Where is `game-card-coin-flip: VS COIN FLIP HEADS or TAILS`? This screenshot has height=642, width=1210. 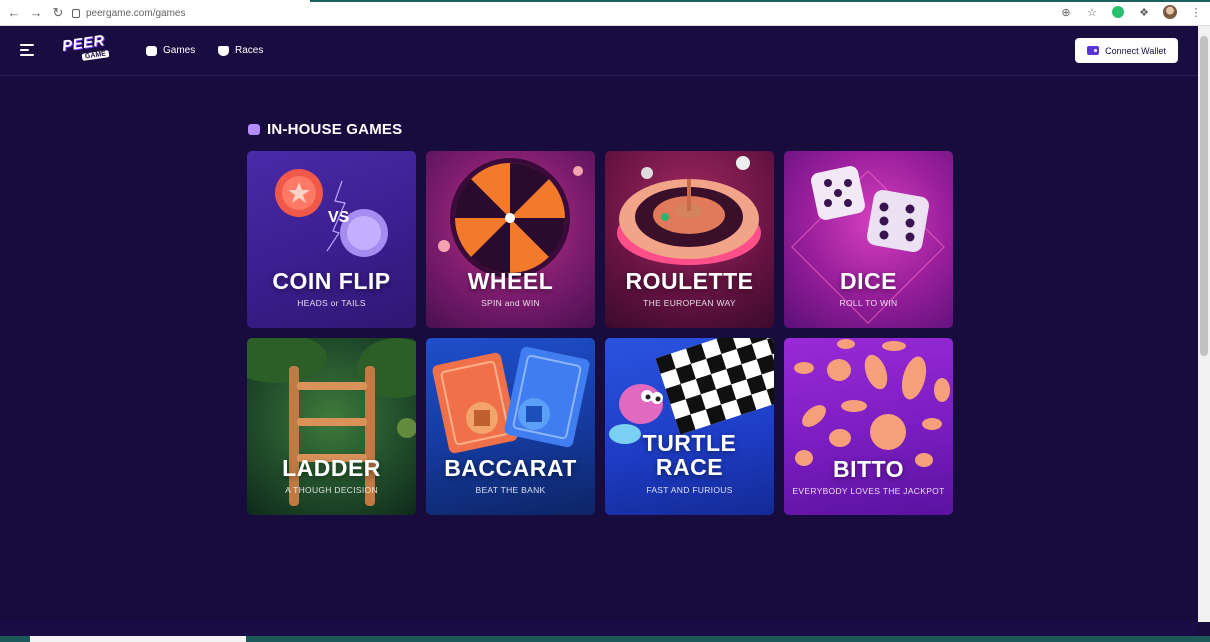
game-card-coin-flip: VS COIN FLIP HEADS or TAILS is located at coordinates (331, 239).